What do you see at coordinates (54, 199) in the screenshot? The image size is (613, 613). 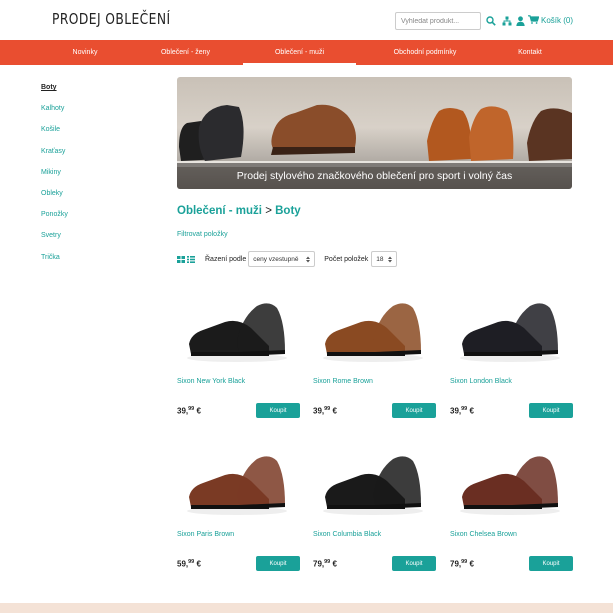 I see `sidebar-item-obleky: Obleky` at bounding box center [54, 199].